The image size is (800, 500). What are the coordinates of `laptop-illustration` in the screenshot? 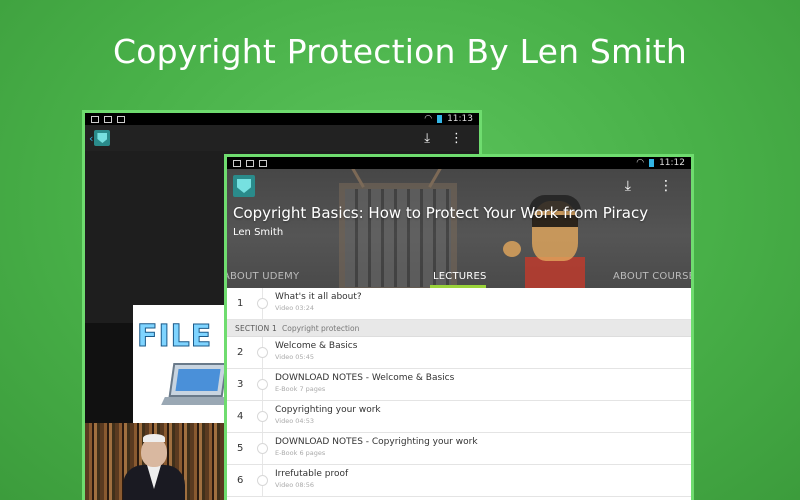 It's located at (197, 380).